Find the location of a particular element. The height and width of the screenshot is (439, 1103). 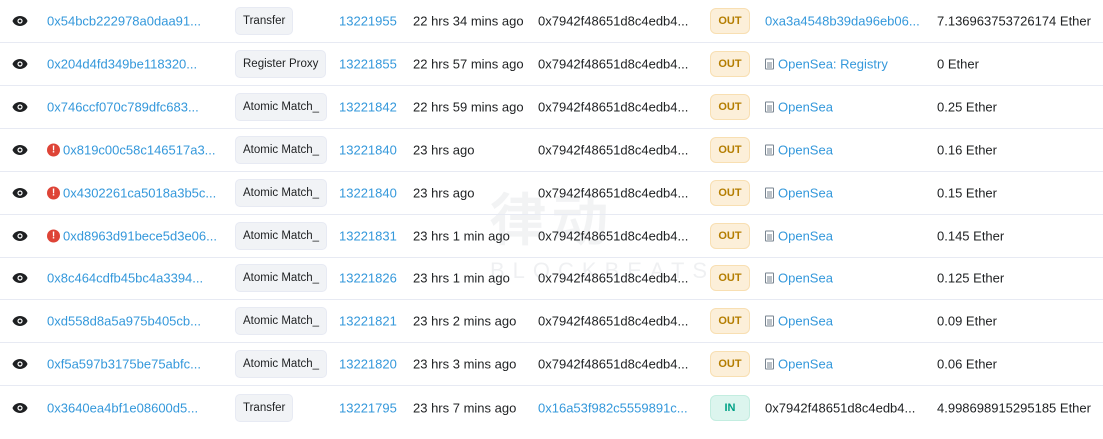

block-link: 13221821 is located at coordinates (368, 321).